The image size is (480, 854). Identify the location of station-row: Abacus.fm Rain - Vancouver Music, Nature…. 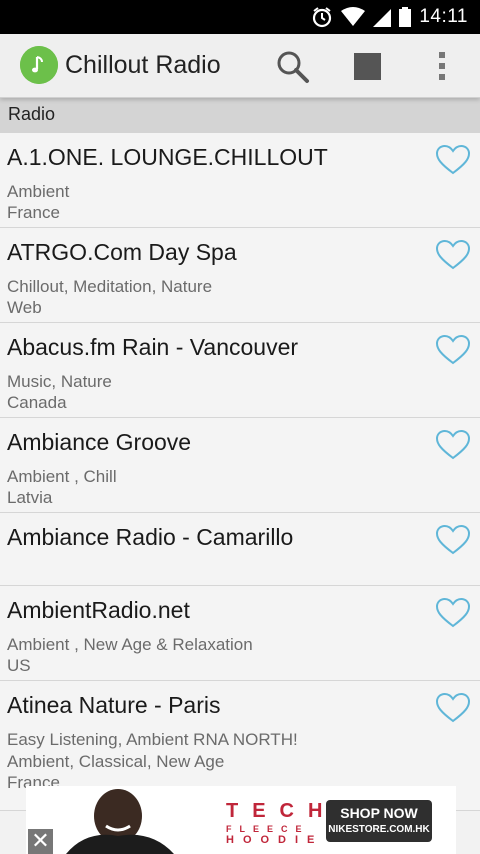
(240, 370).